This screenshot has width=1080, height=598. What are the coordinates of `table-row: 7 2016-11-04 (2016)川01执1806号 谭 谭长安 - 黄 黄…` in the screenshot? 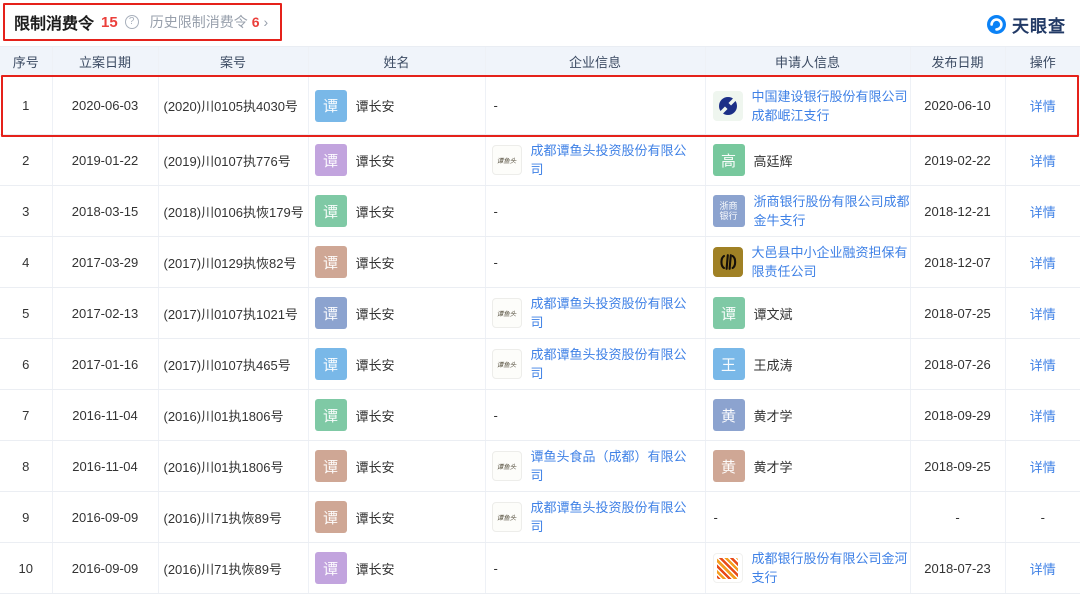 It's located at (540, 415).